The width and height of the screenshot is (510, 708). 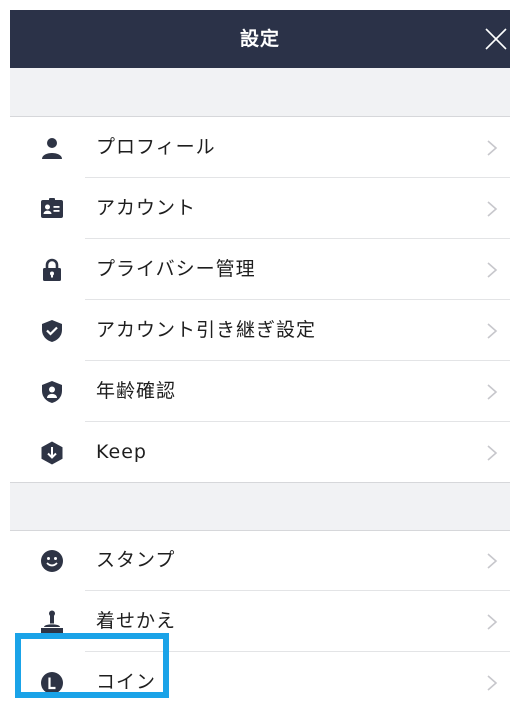 What do you see at coordinates (260, 269) in the screenshot?
I see `settings-item-privacy: プライバシー管理` at bounding box center [260, 269].